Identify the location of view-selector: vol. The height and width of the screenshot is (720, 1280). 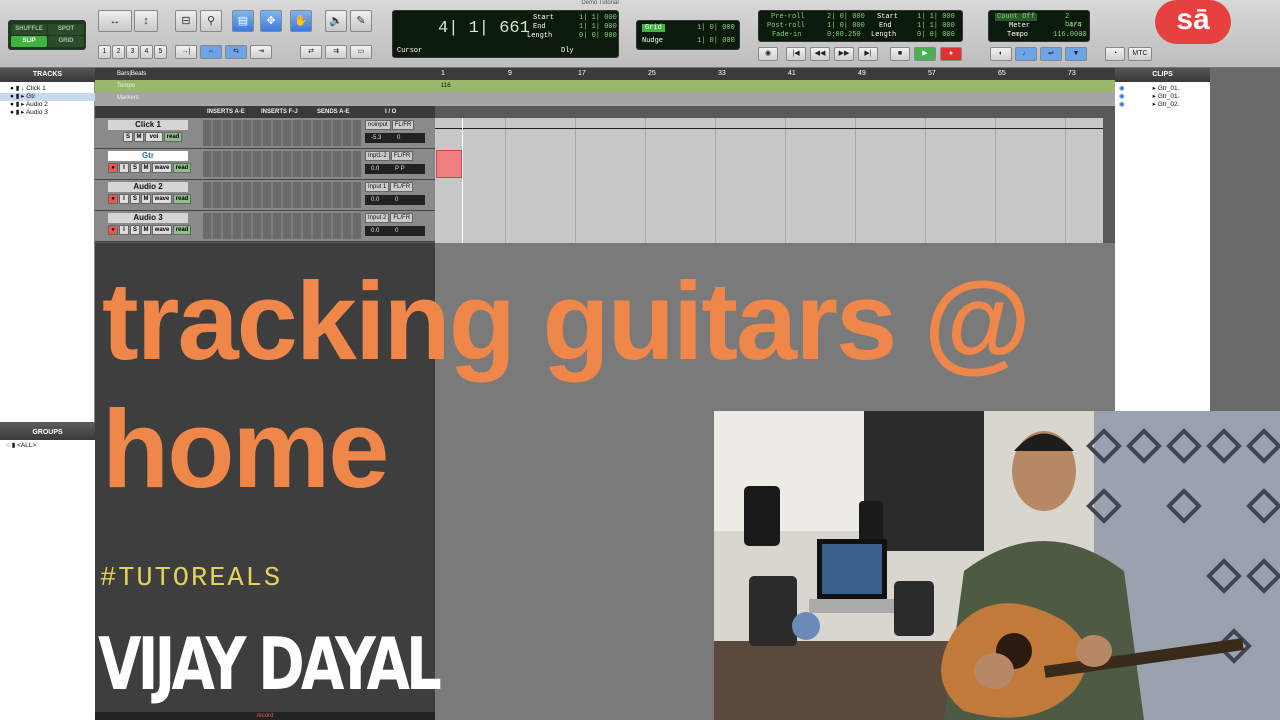
(154, 137).